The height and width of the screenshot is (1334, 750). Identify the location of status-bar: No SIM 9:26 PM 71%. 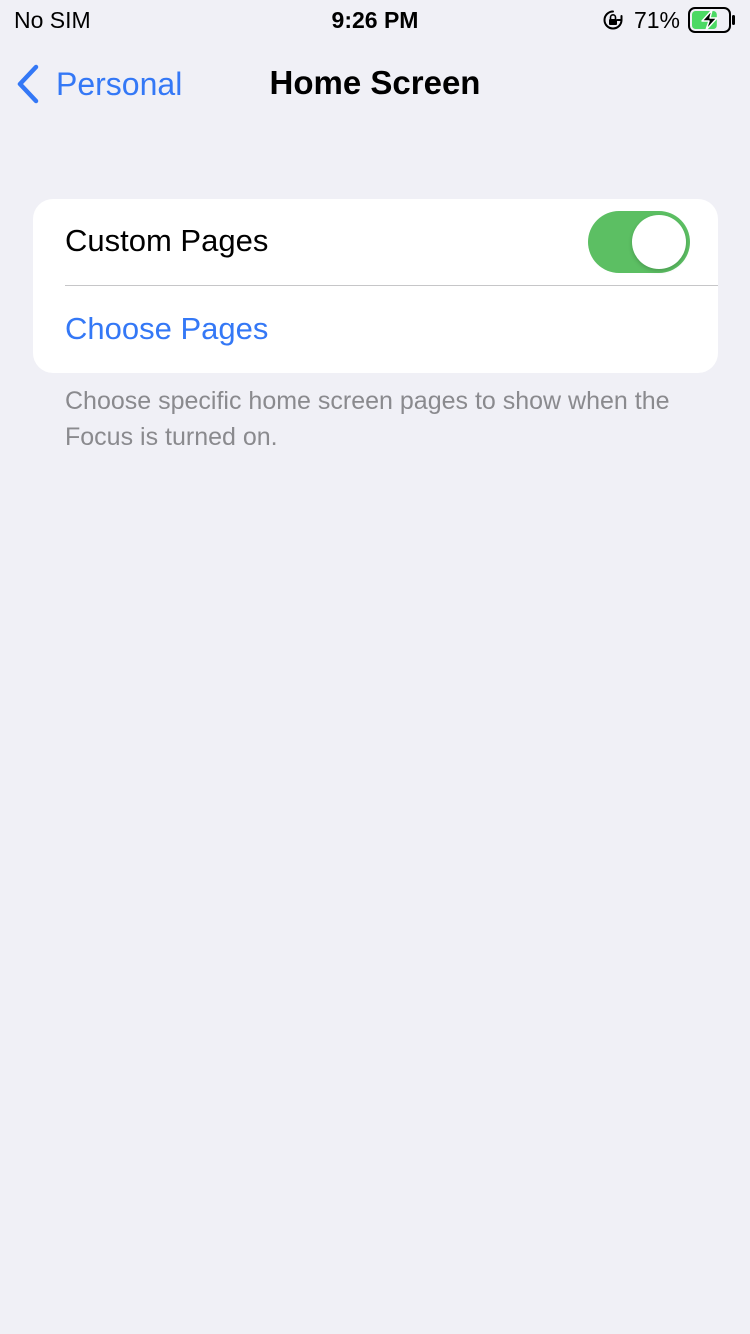
(375, 20).